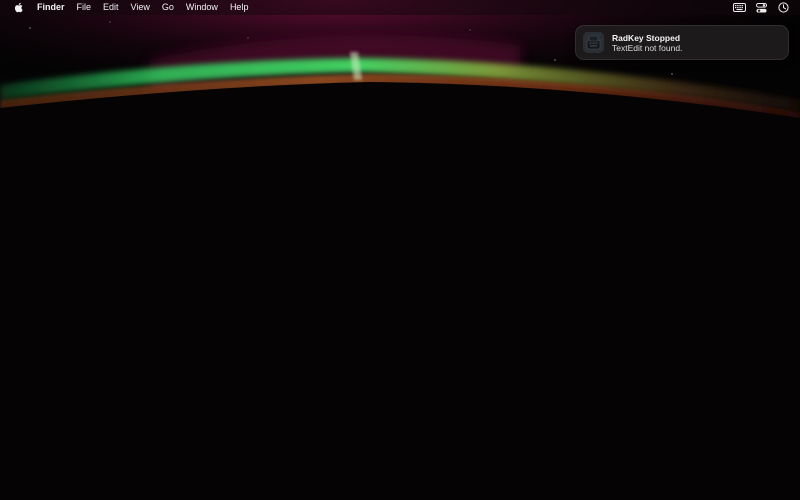  Describe the element at coordinates (140, 7) in the screenshot. I see `menu-view: View` at that location.